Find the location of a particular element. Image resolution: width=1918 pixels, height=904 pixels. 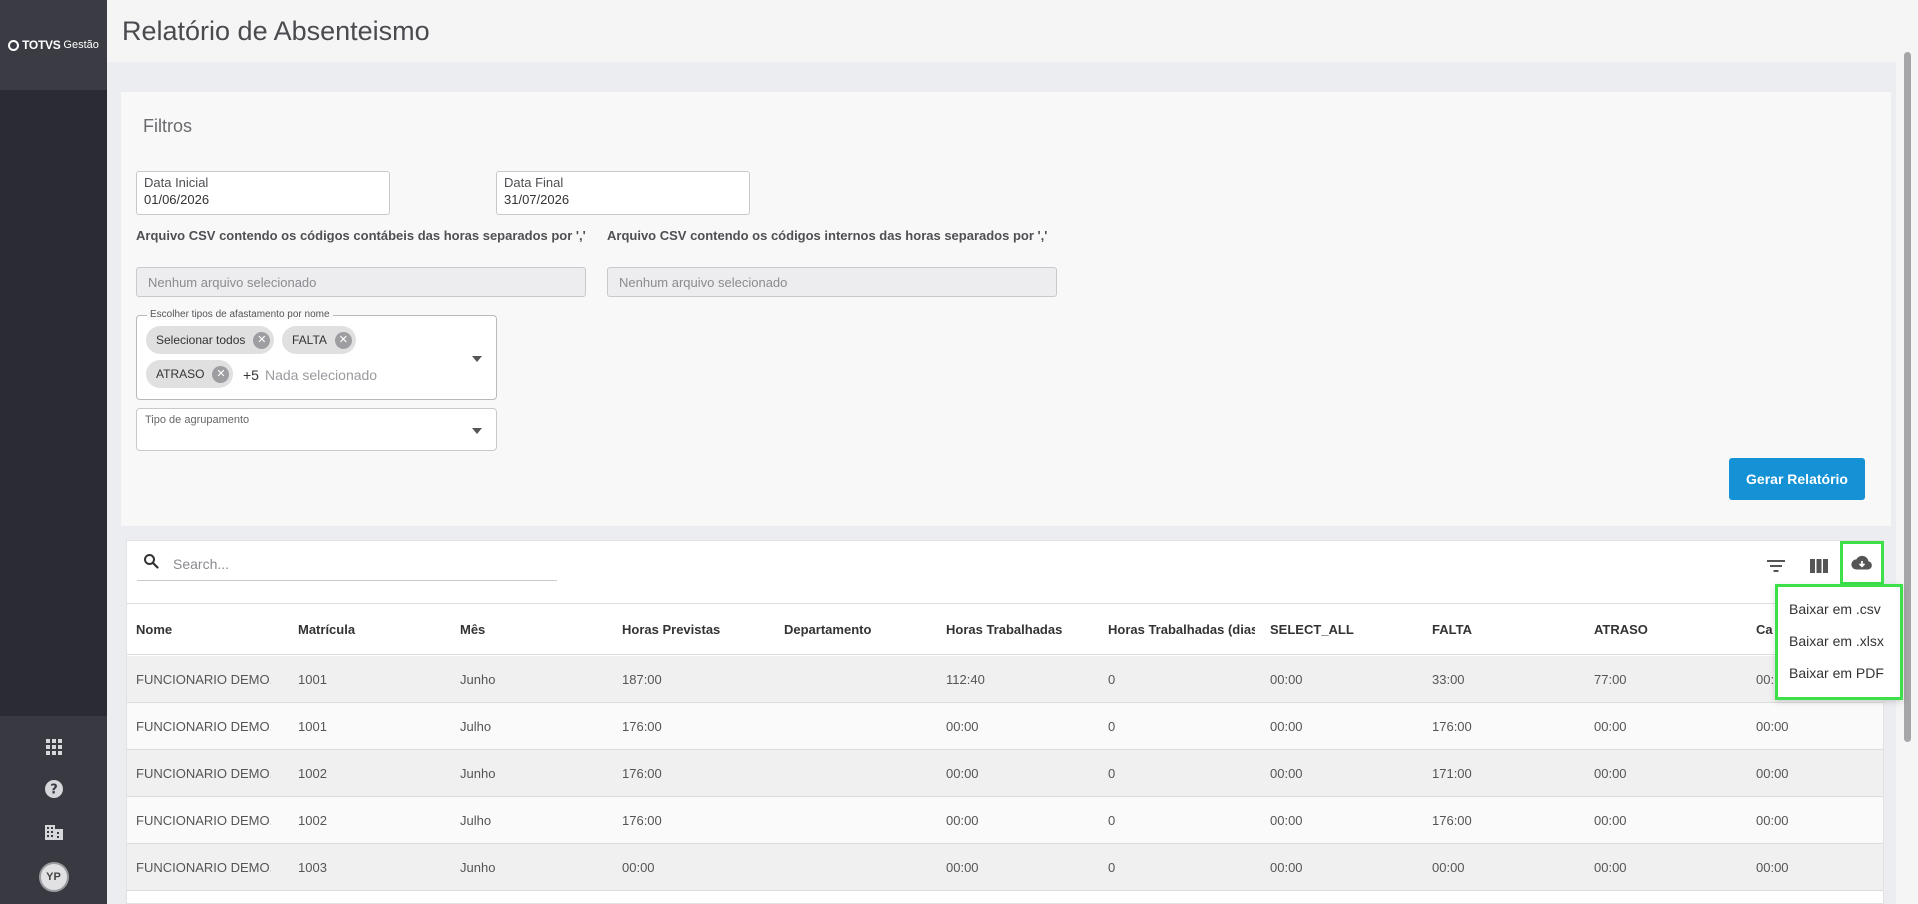

download-csv-option: Baixar em .csv is located at coordinates (1839, 609).